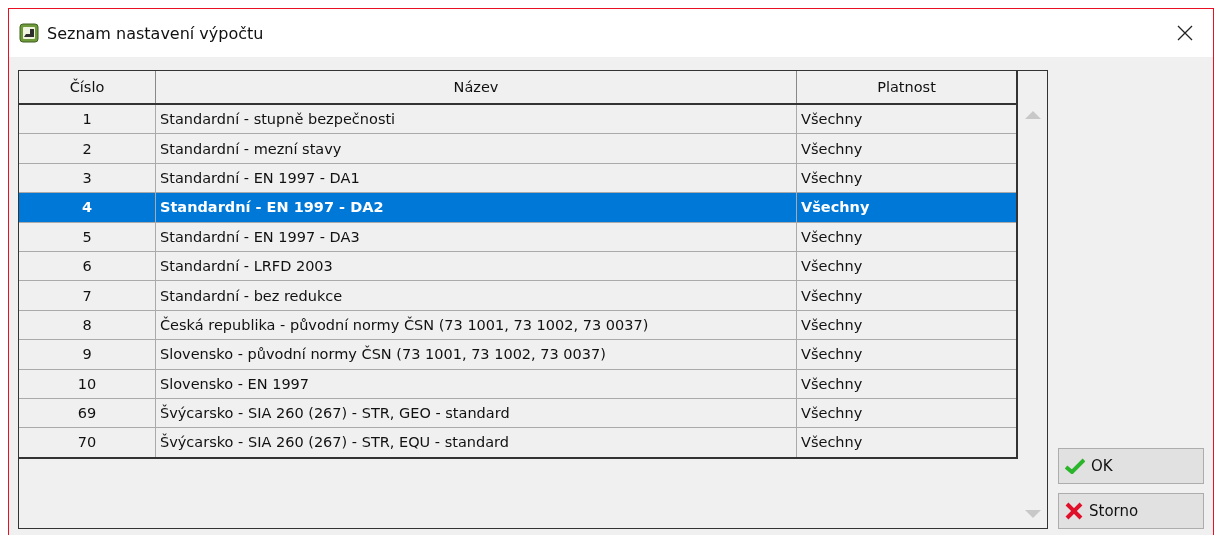  Describe the element at coordinates (87, 148) in the screenshot. I see `table-cell: 2` at that location.